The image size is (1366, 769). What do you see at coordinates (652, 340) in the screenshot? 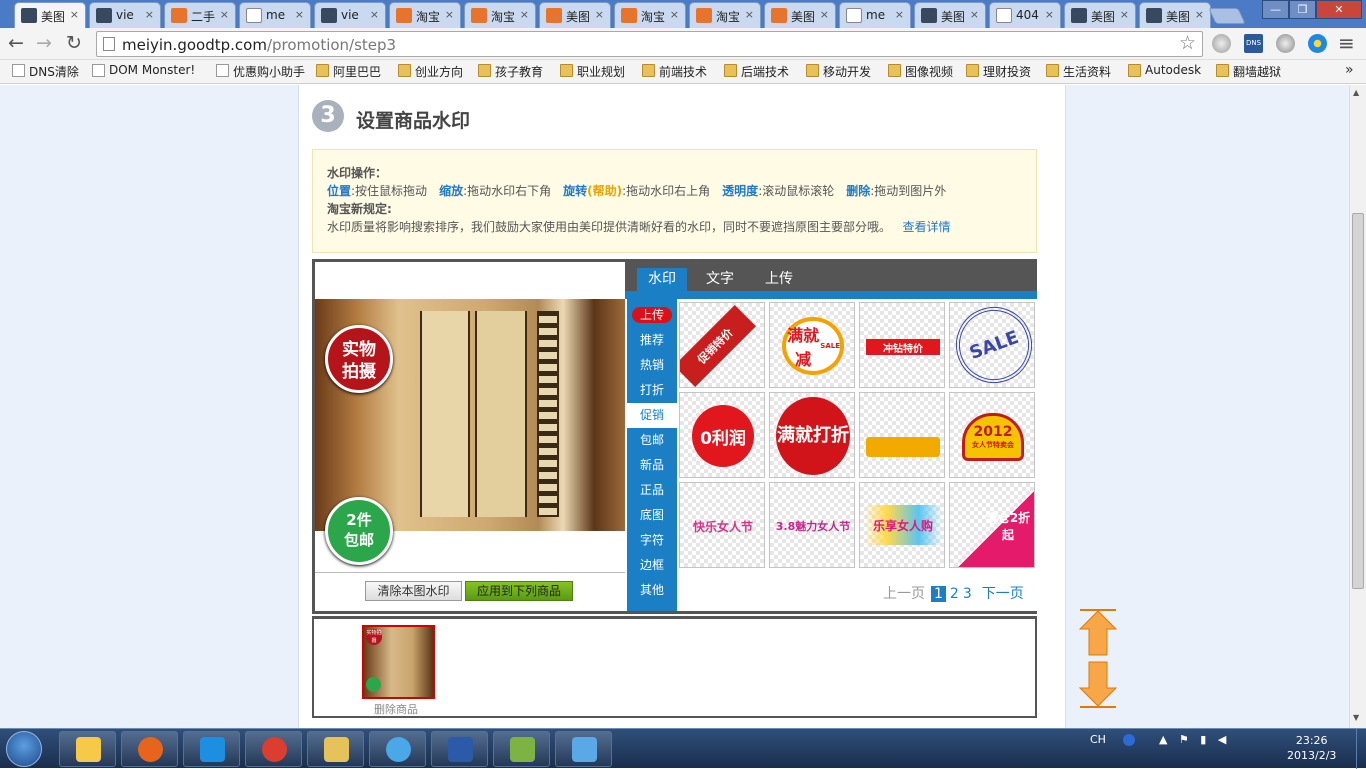
I see `category-item: 推荐` at bounding box center [652, 340].